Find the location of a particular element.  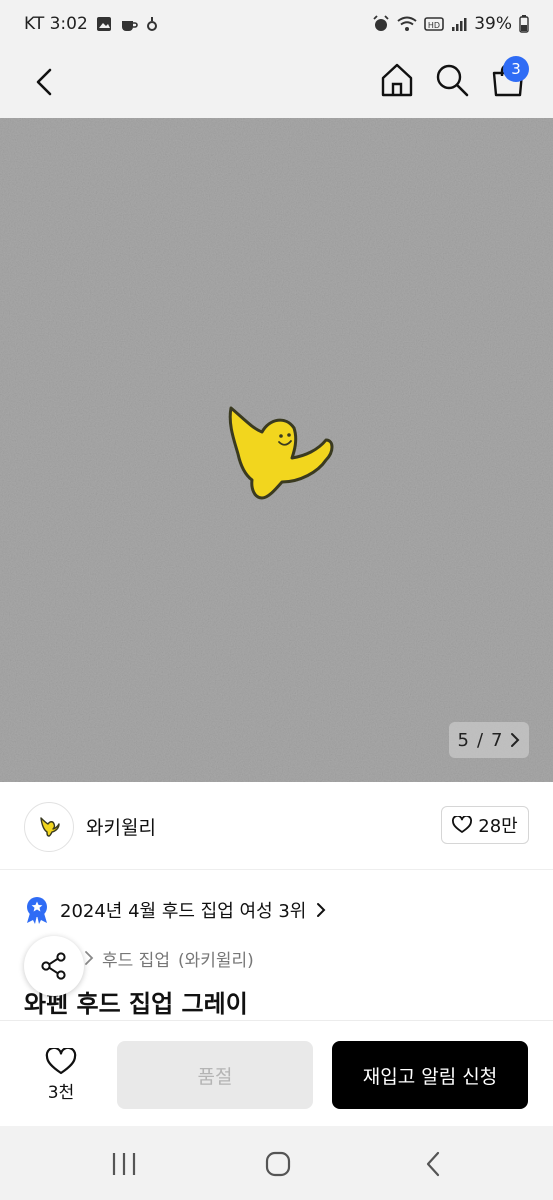

brand-name: 와키윌리 is located at coordinates (121, 826).